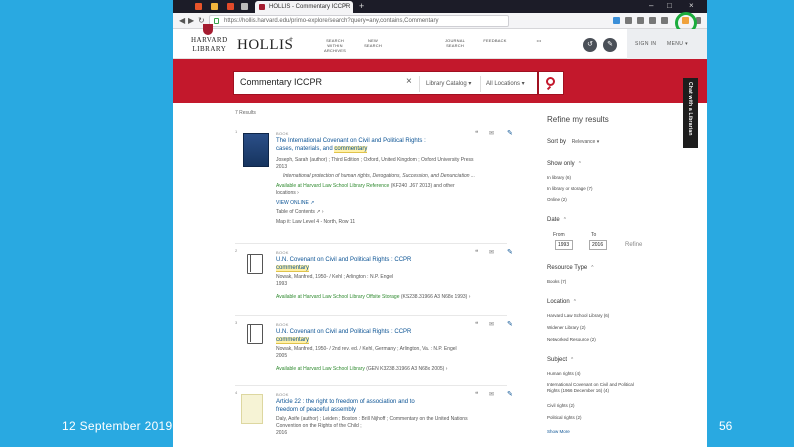  I want to click on new-tab-button: +, so click(361, 6).